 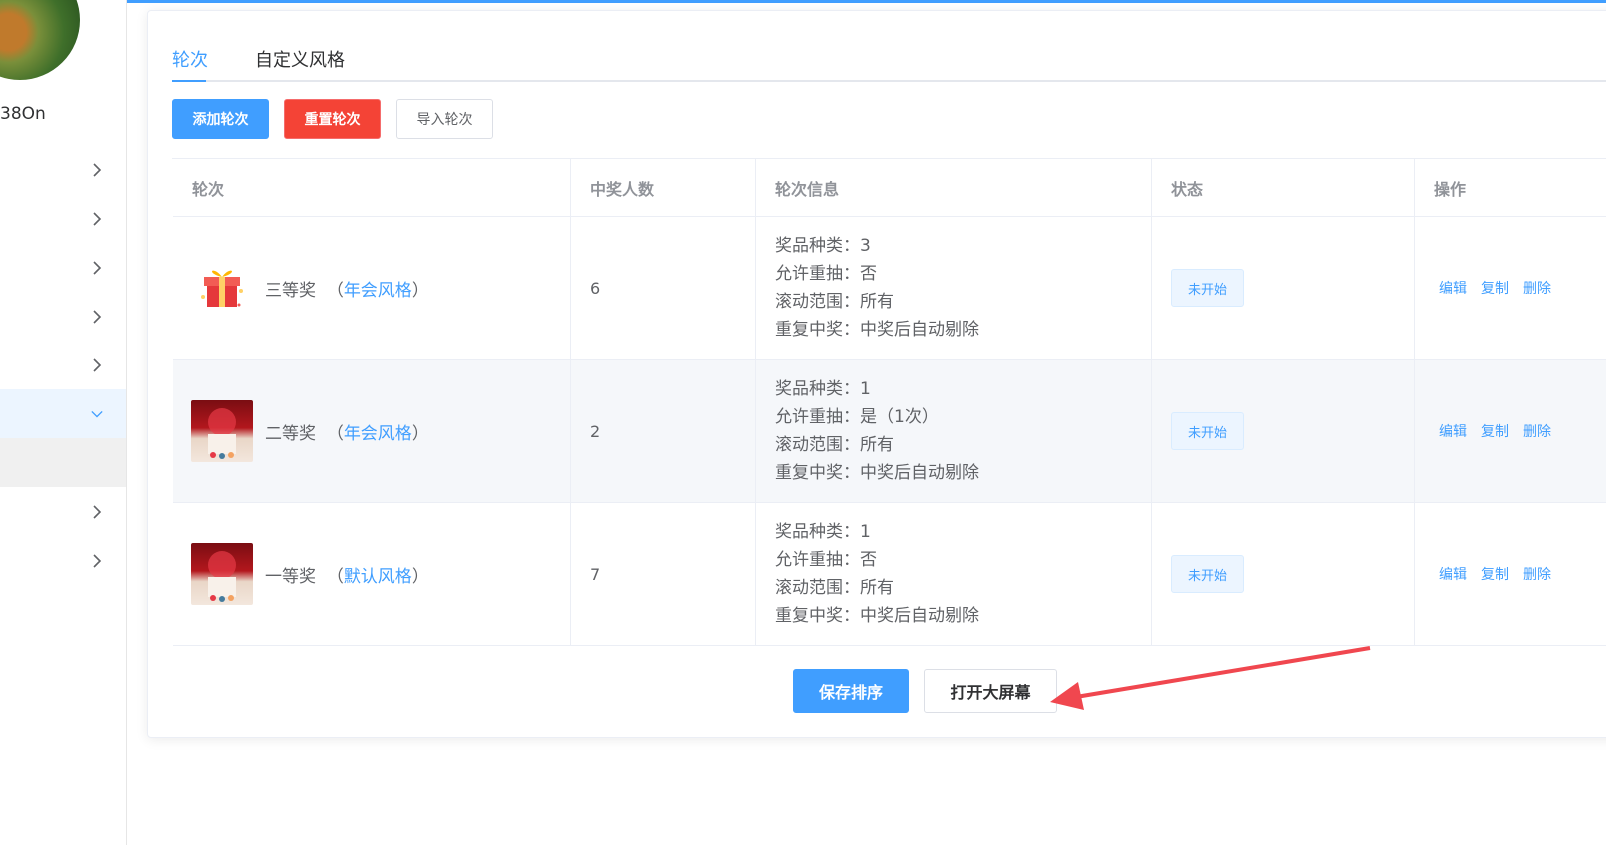 What do you see at coordinates (290, 290) in the screenshot?
I see `prize-title: 三等奖` at bounding box center [290, 290].